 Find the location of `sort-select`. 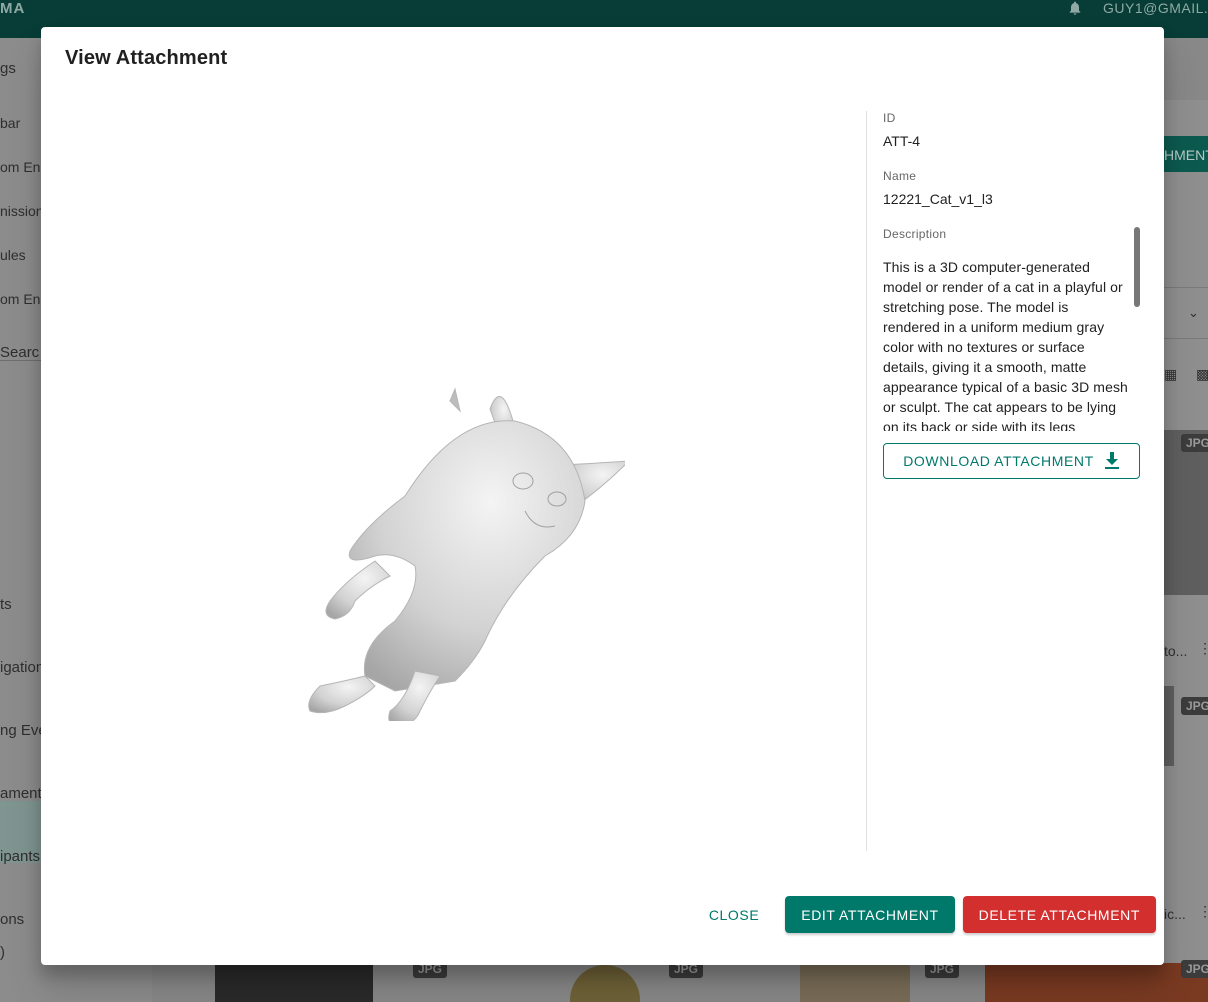

sort-select is located at coordinates (1186, 313).